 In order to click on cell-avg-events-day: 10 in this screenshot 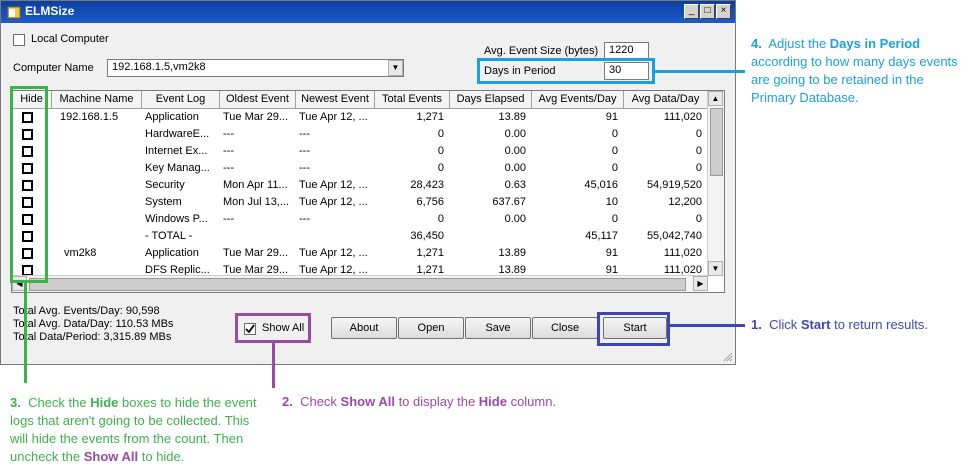, I will do `click(611, 202)`.